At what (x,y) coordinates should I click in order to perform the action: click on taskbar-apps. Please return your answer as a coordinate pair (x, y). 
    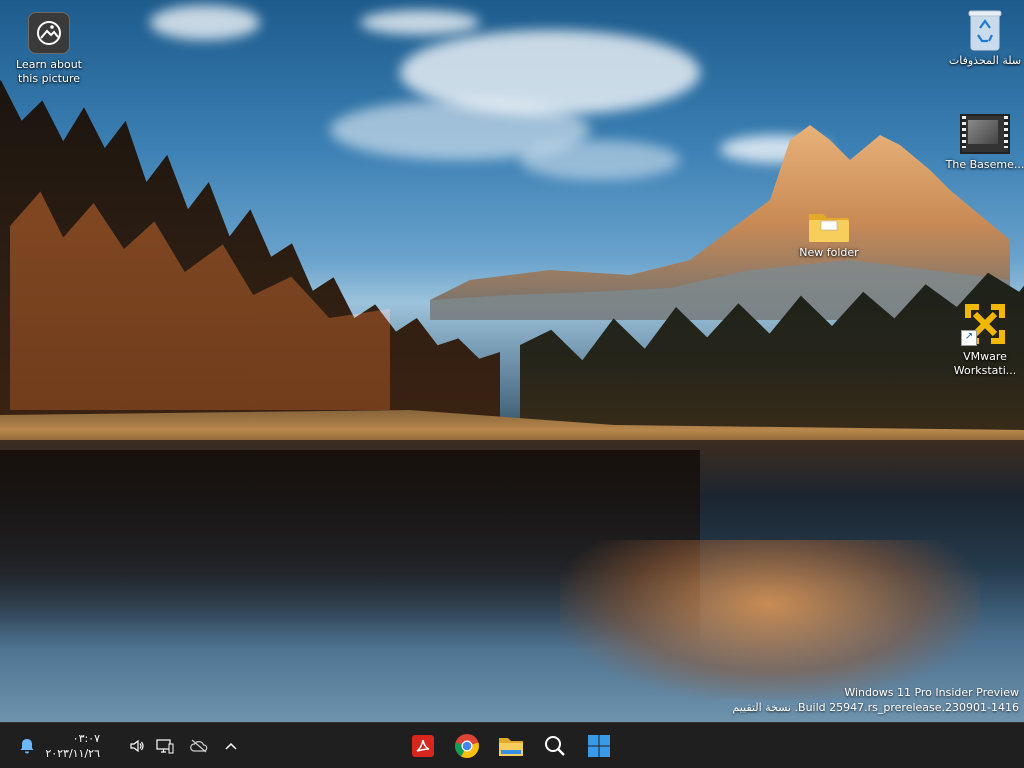
    Looking at the image, I should click on (511, 745).